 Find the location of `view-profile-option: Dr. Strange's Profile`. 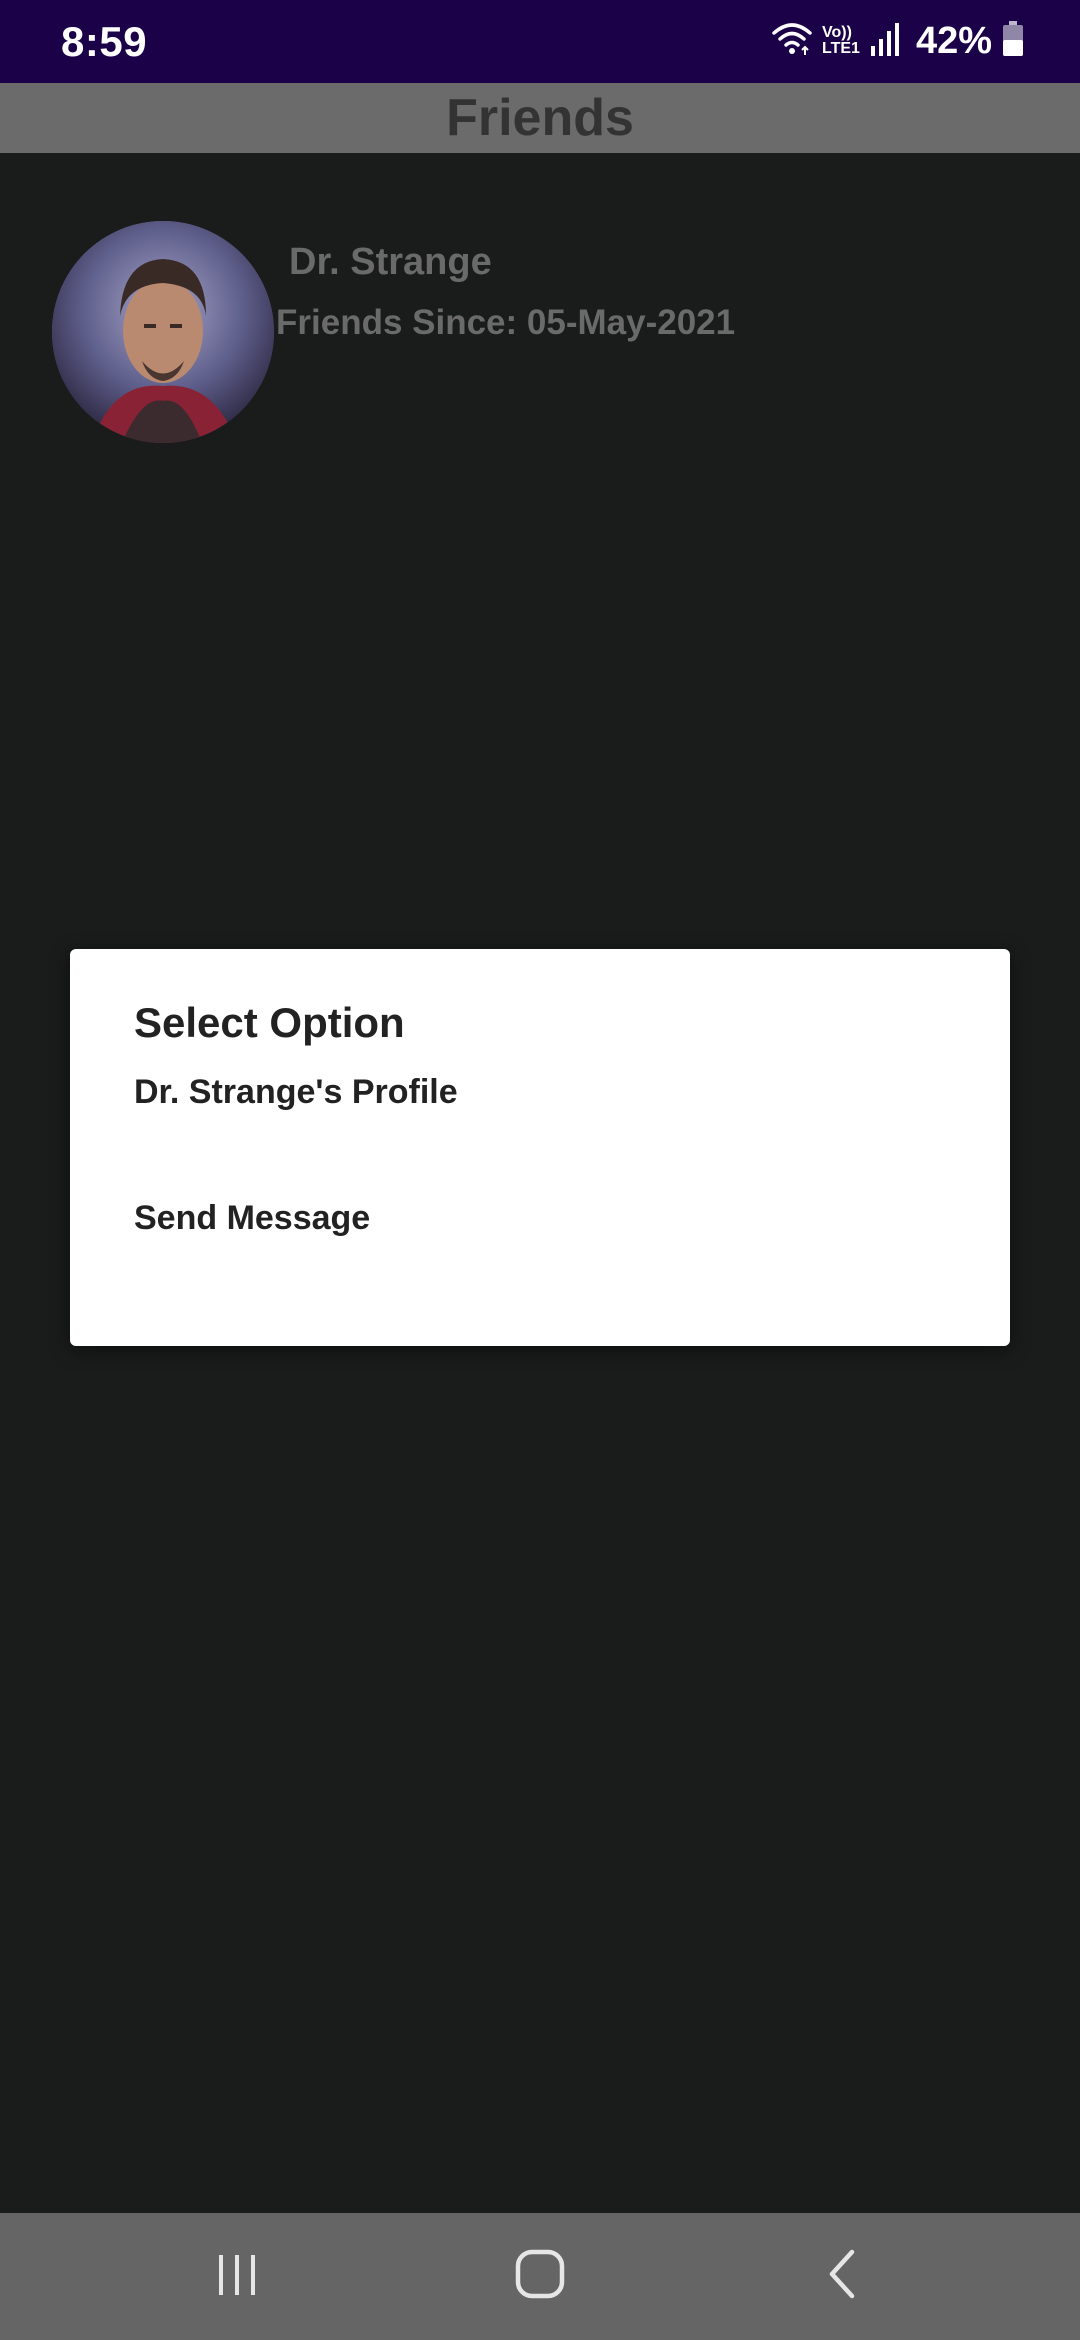

view-profile-option: Dr. Strange's Profile is located at coordinates (540, 1092).